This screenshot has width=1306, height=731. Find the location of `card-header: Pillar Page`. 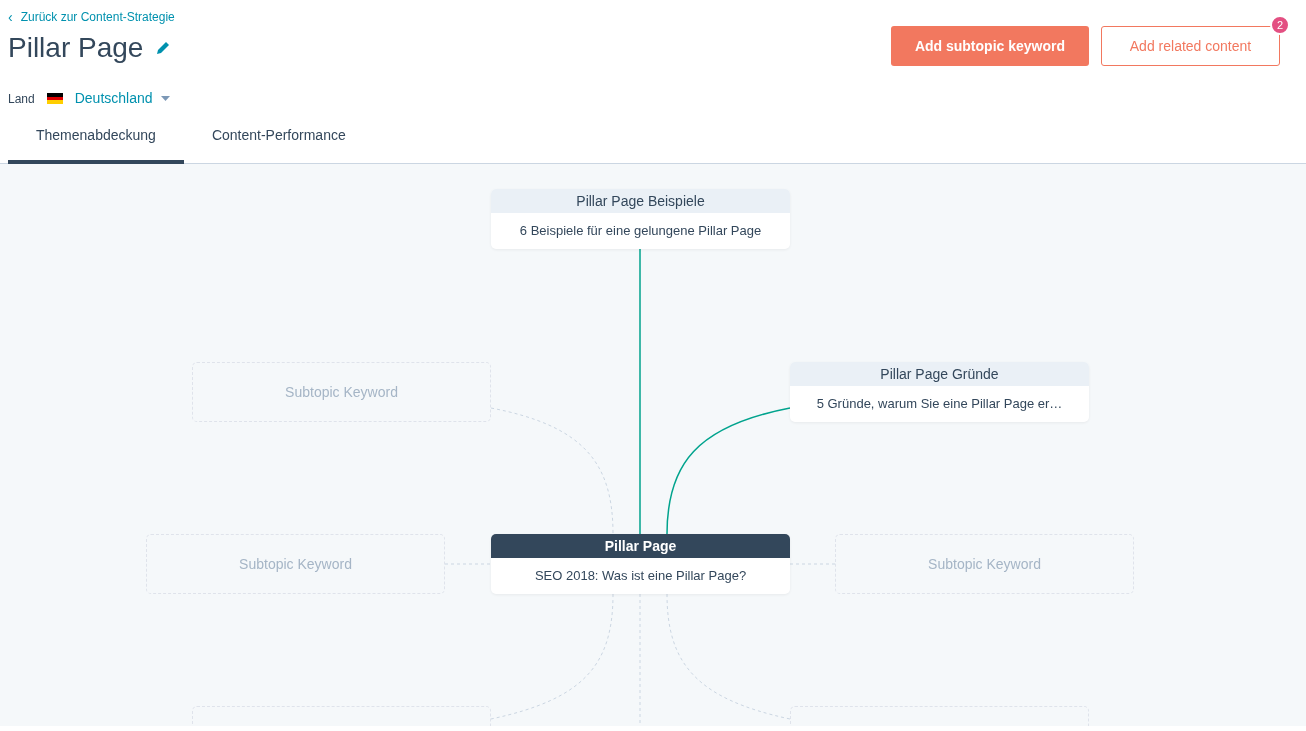

card-header: Pillar Page is located at coordinates (640, 546).